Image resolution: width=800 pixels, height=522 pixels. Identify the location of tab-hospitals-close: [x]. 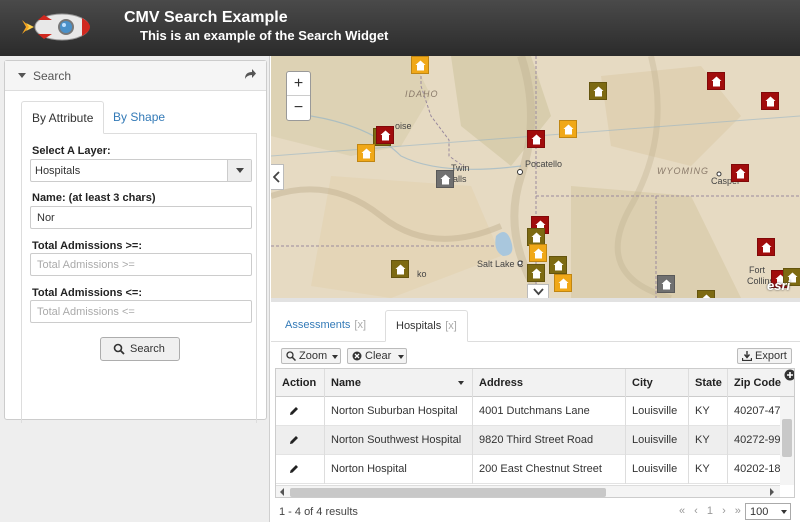
(451, 326).